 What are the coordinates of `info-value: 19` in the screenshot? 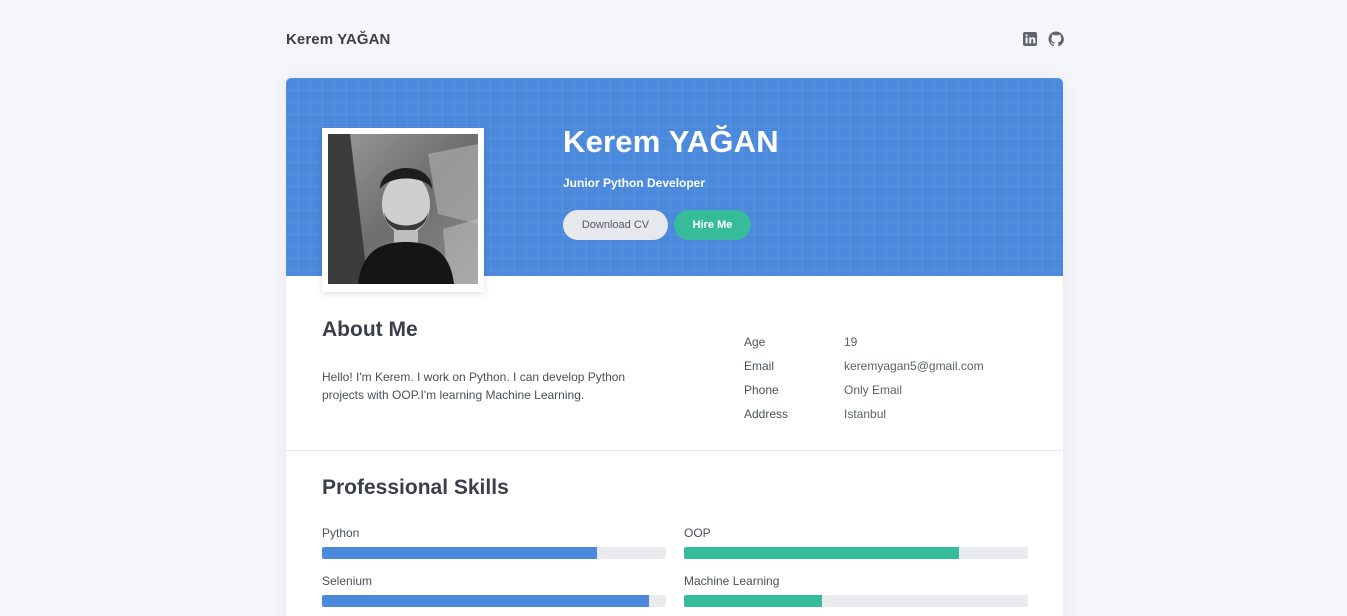 It's located at (851, 342).